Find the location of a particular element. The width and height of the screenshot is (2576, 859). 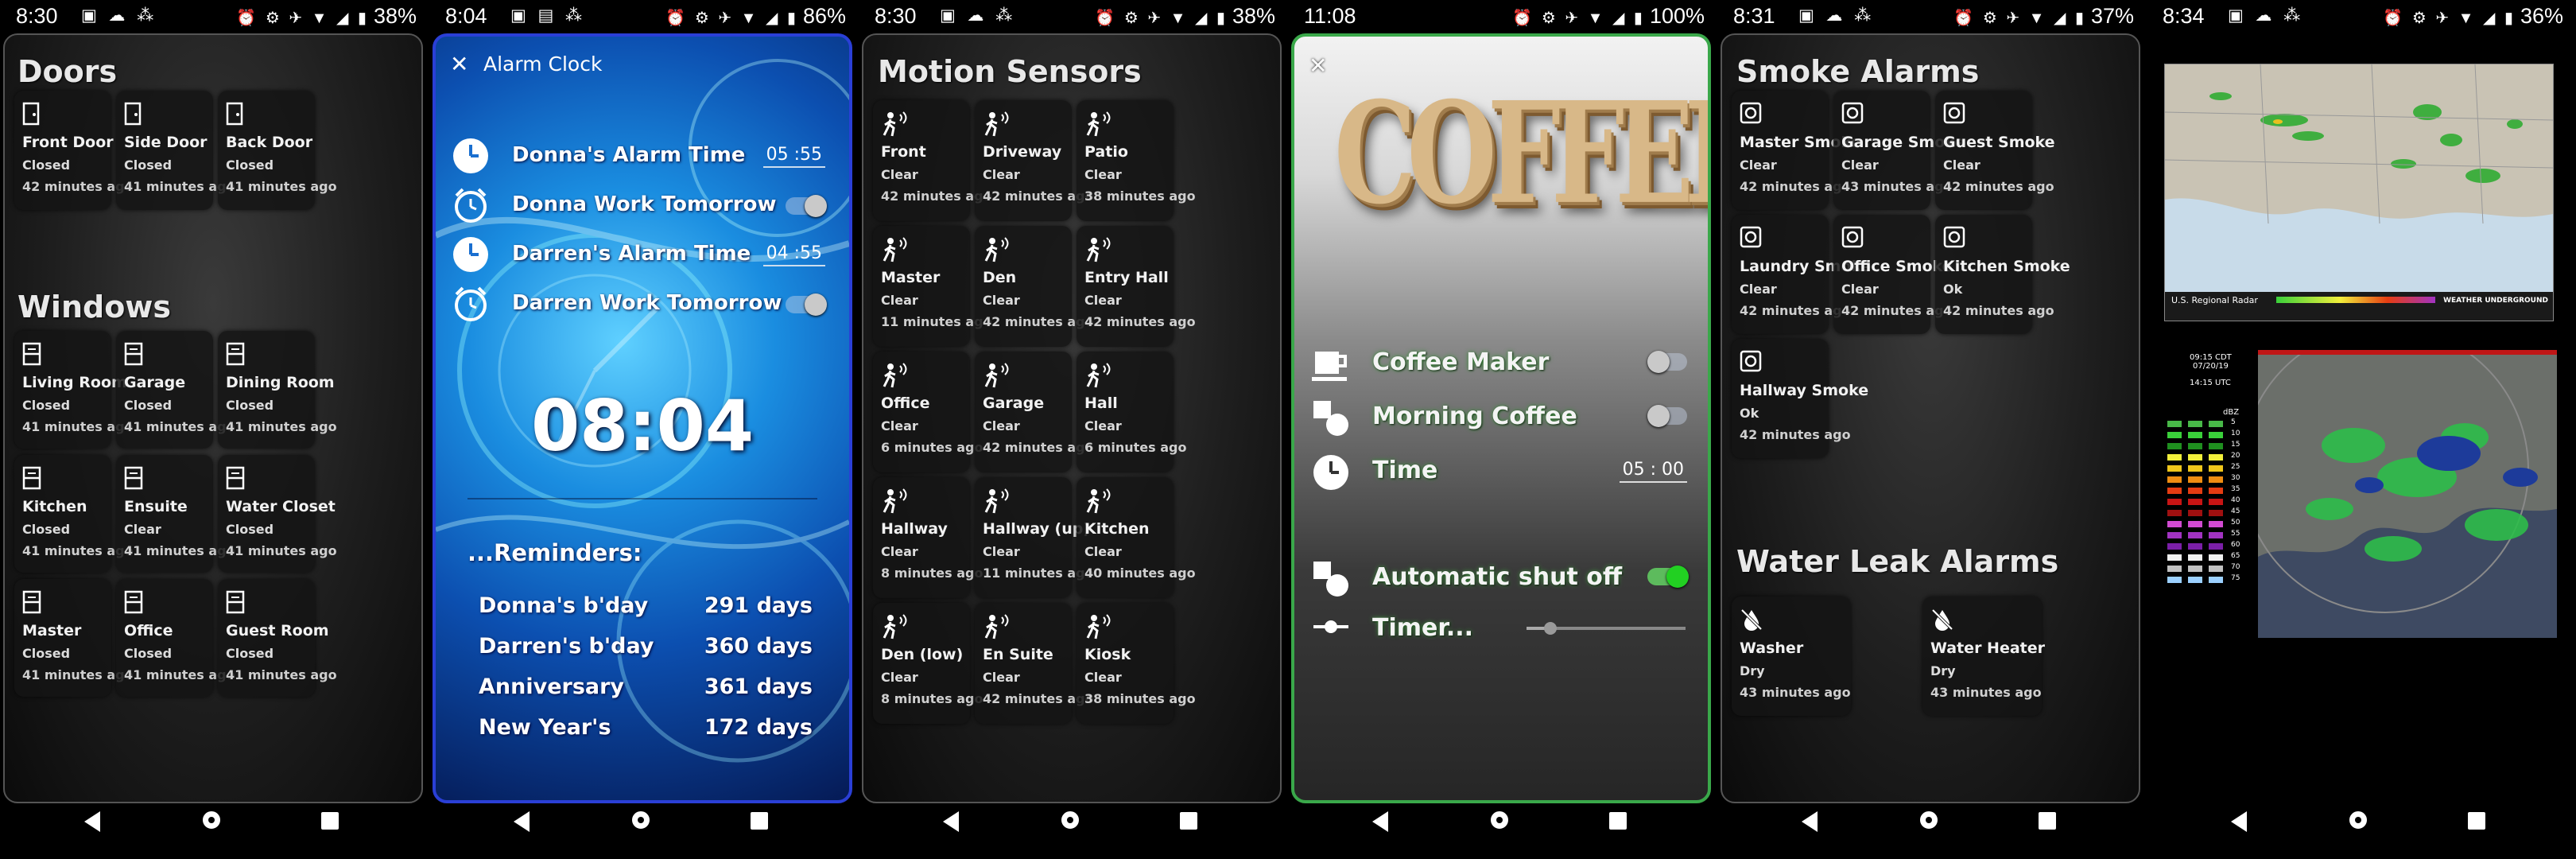

tile-name: Side Door is located at coordinates (166, 142).